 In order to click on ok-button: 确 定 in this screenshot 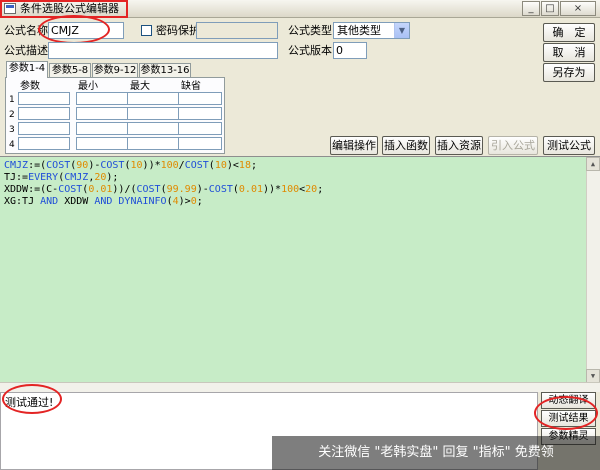, I will do `click(569, 32)`.